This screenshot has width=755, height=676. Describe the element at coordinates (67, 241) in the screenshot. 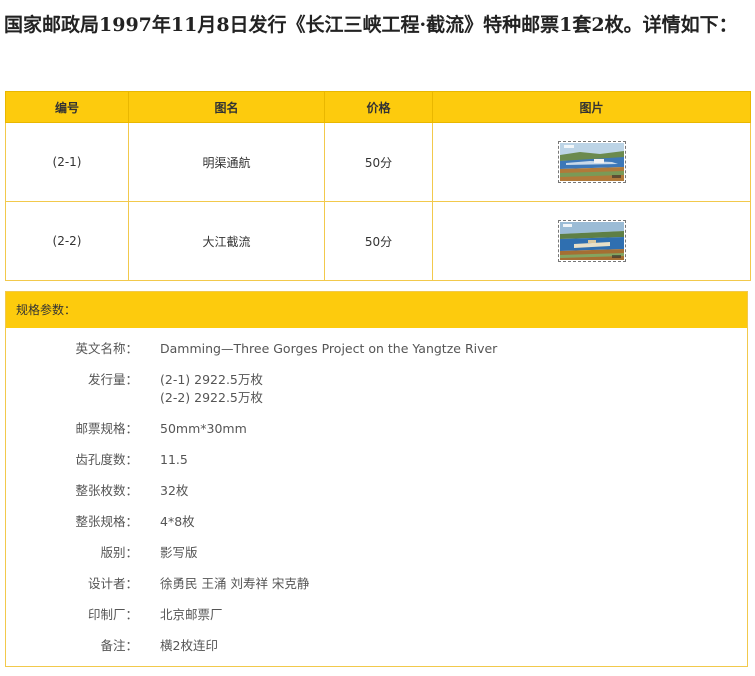

I see `stamp-number: (2-2)` at that location.